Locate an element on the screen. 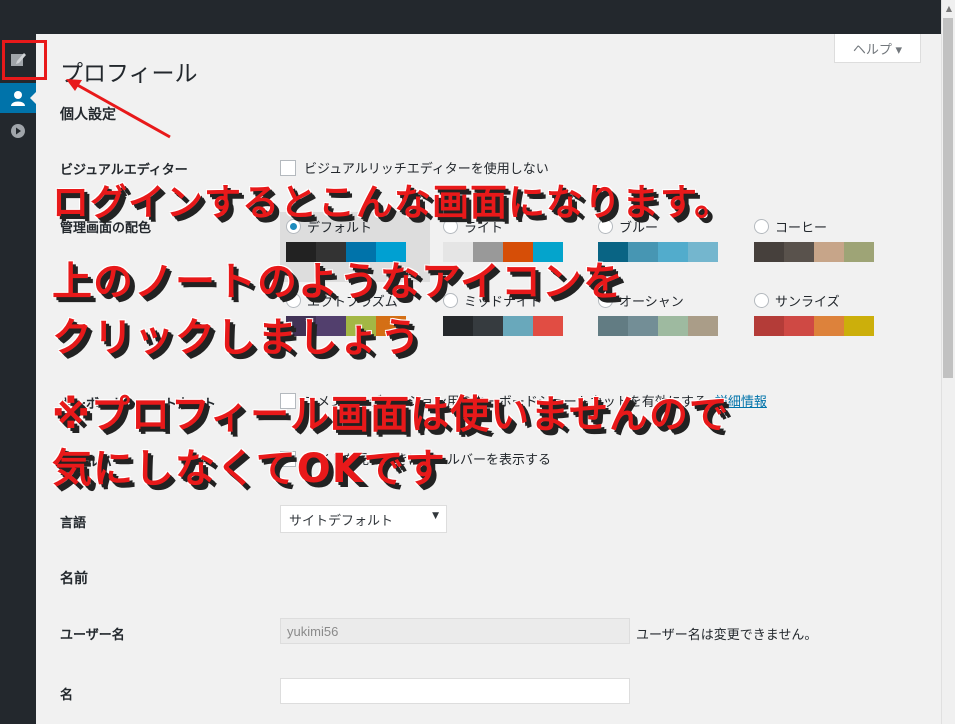 The image size is (955, 724). annotation-line-5: 気にしなくてOKです is located at coordinates (249, 469).